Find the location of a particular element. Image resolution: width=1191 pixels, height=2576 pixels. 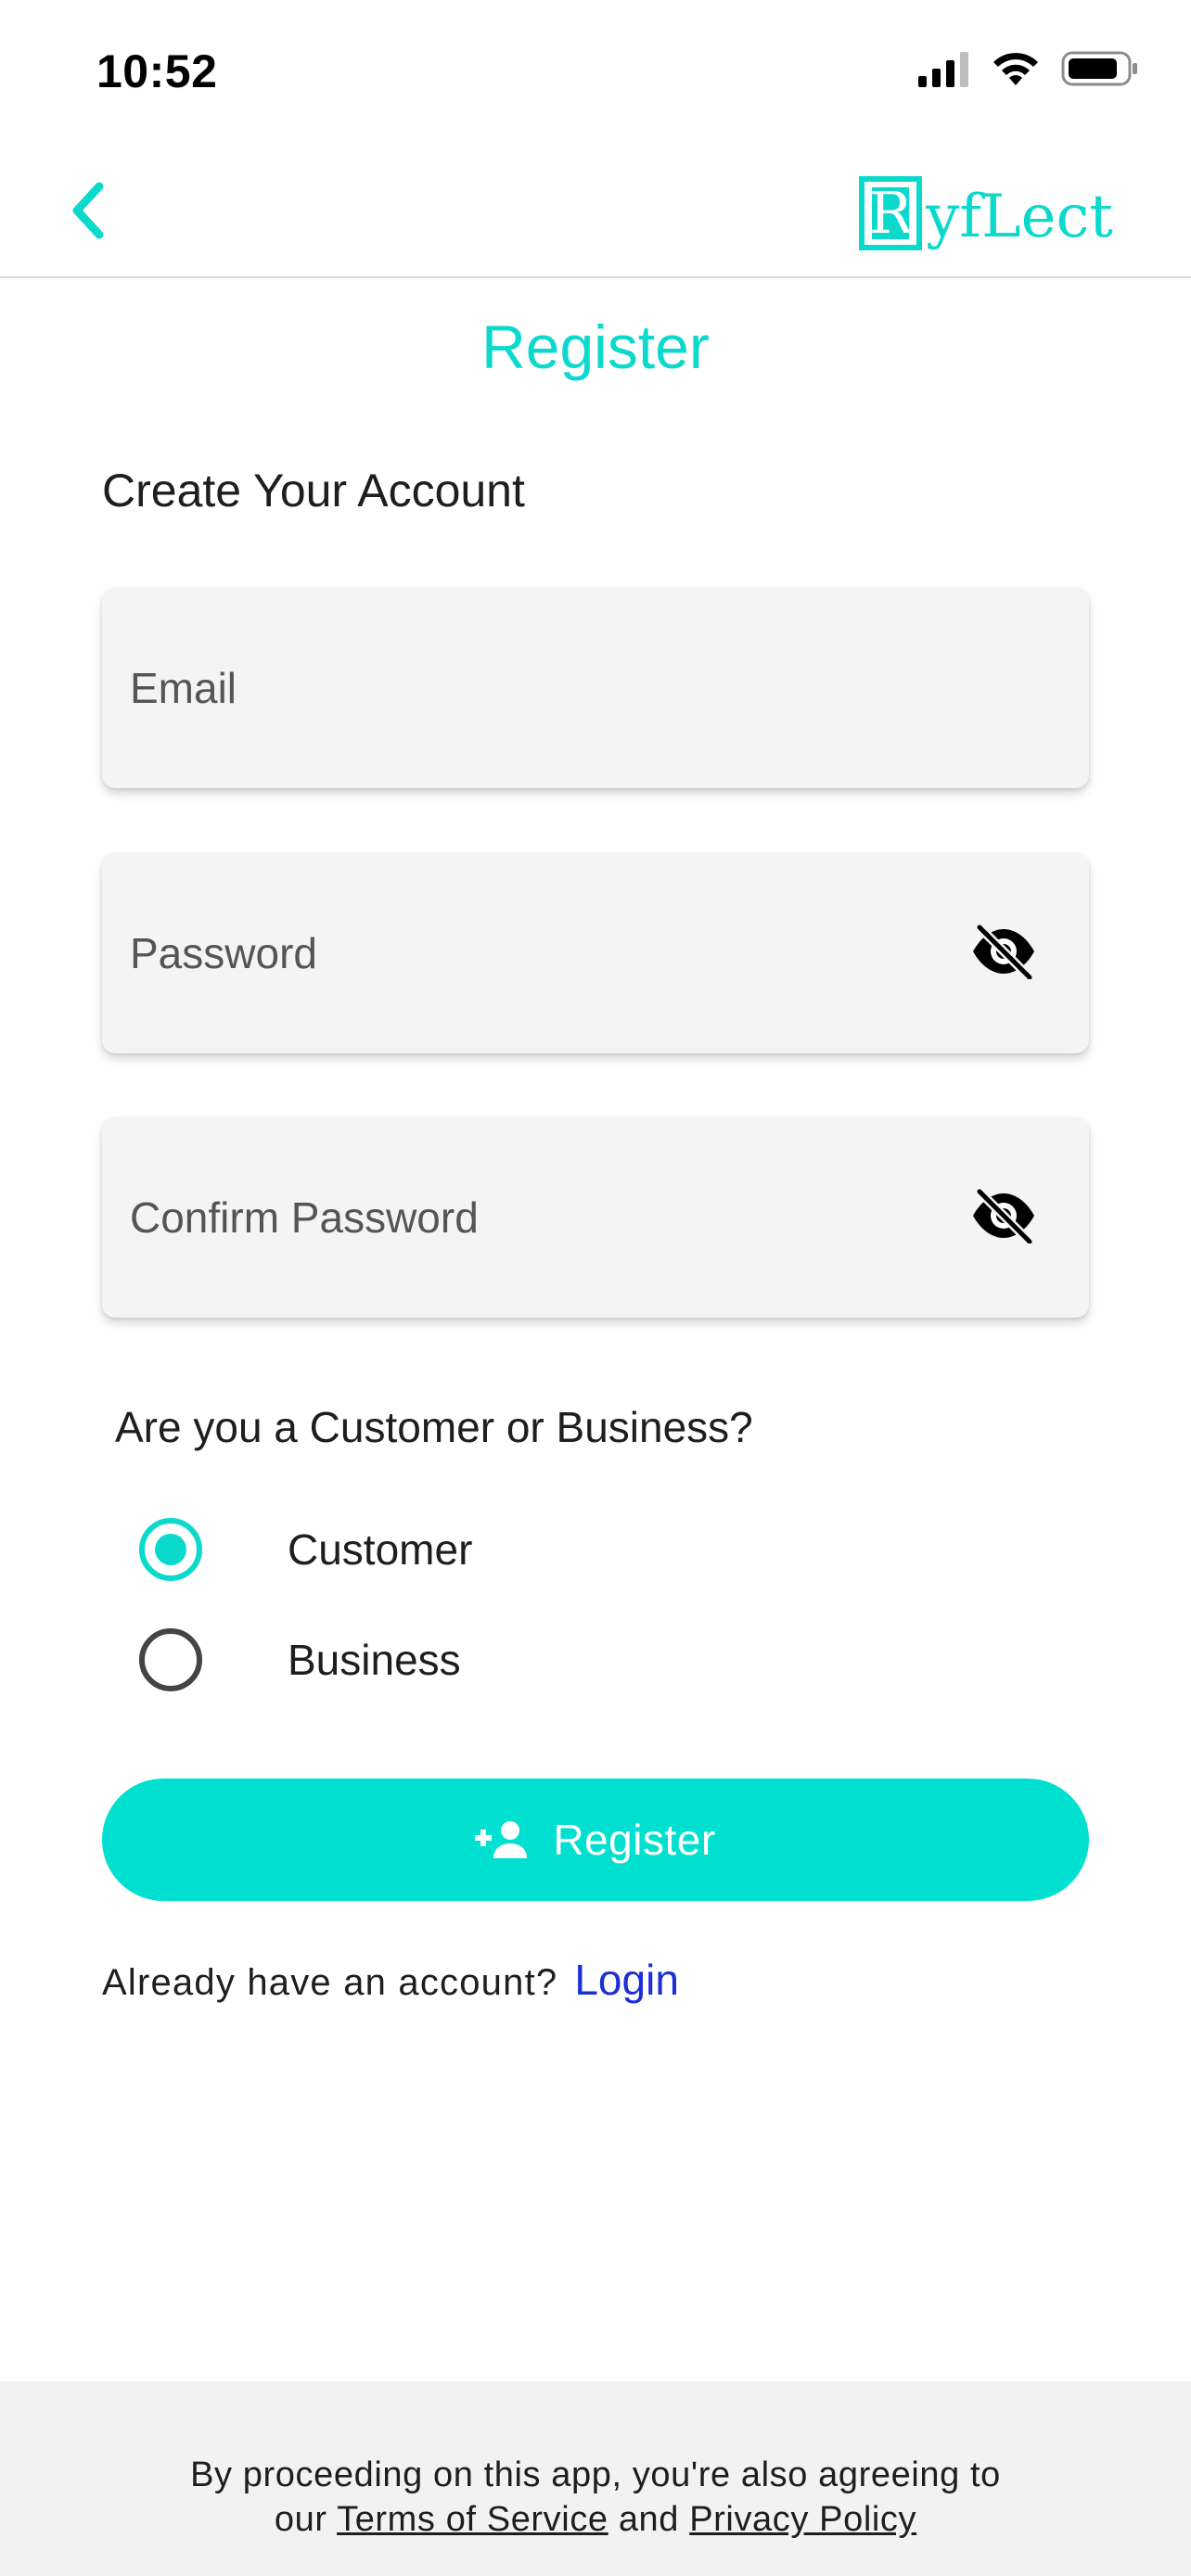

chevron-left-icon is located at coordinates (88, 213).